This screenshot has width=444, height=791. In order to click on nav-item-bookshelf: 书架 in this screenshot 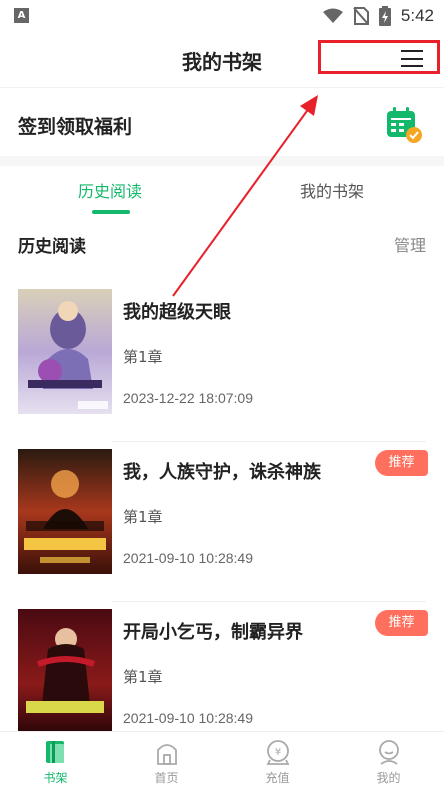, I will do `click(55, 761)`.